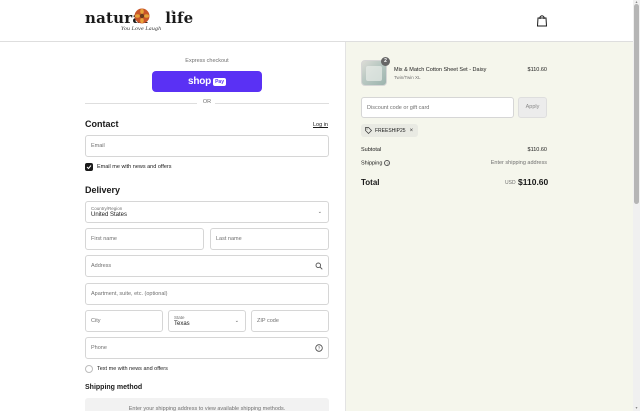 The height and width of the screenshot is (411, 640). I want to click on total-currency: USD, so click(510, 183).